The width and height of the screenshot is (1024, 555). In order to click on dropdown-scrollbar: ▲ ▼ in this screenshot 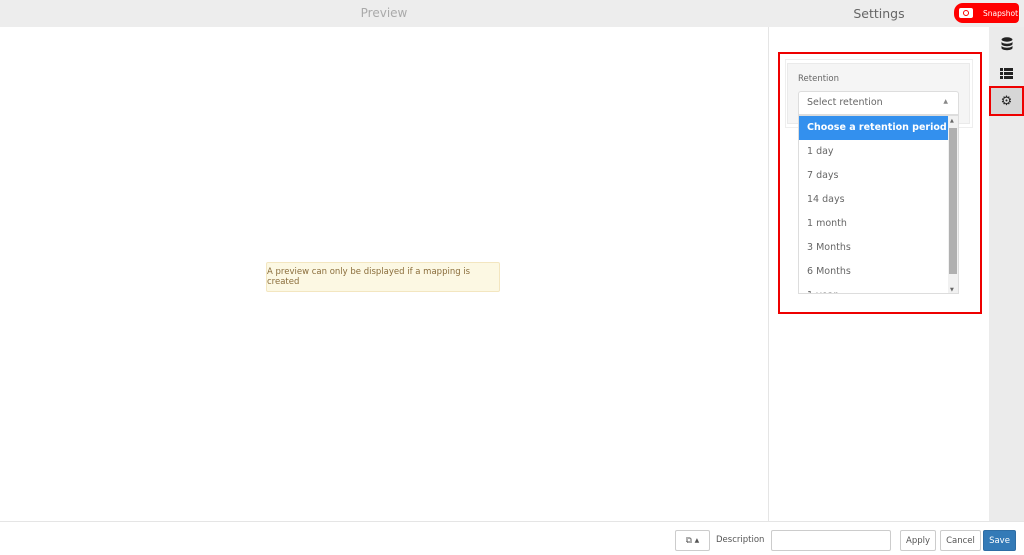, I will do `click(953, 204)`.